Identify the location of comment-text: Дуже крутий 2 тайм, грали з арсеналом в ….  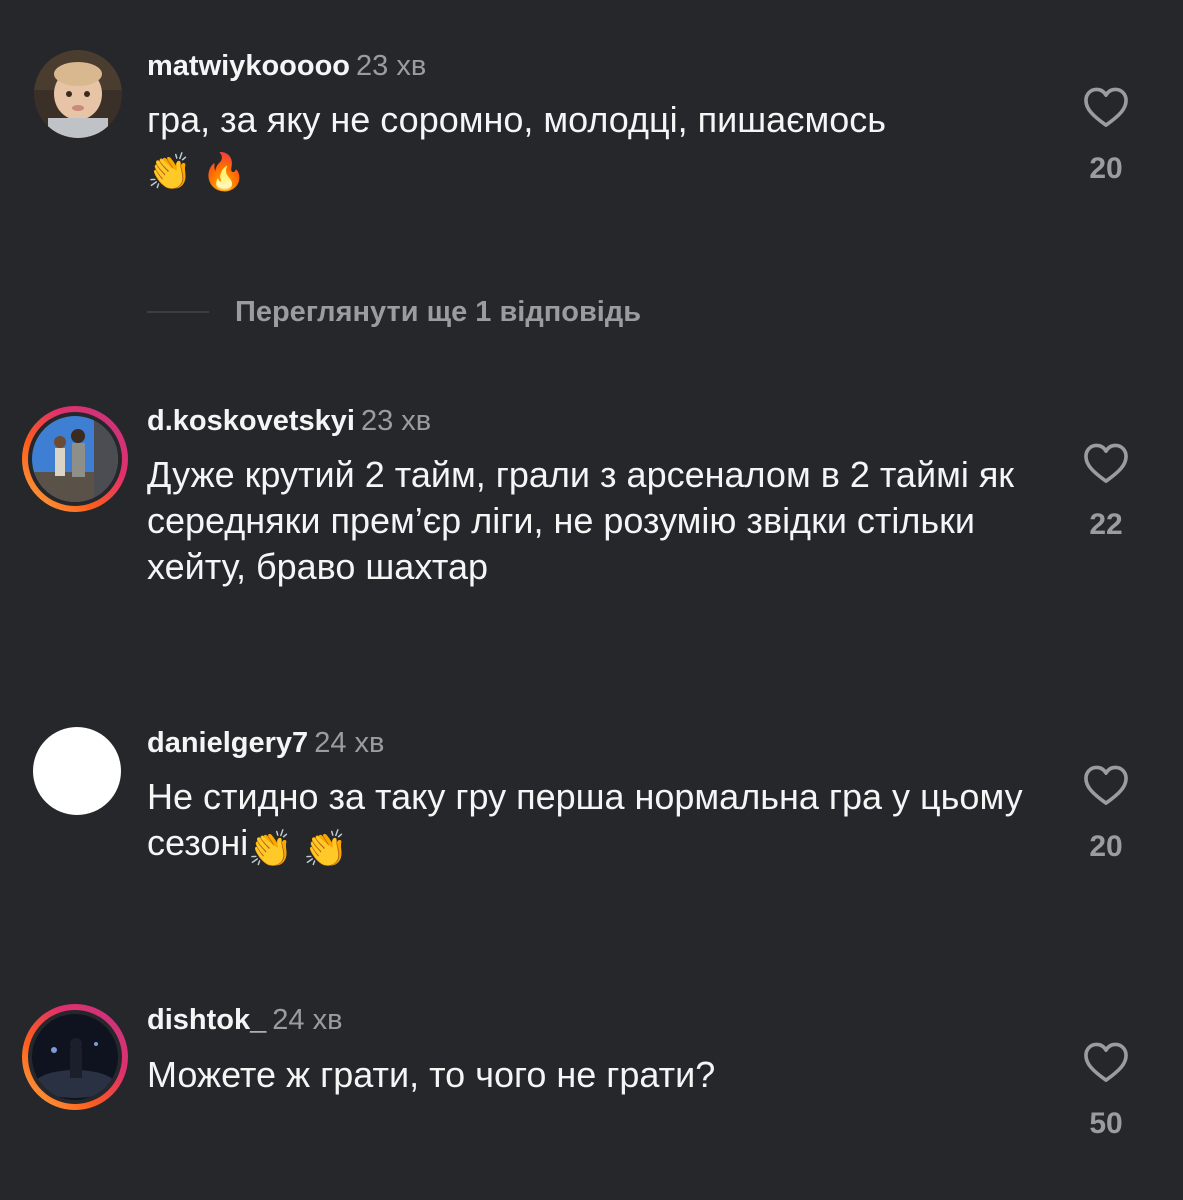
(587, 521).